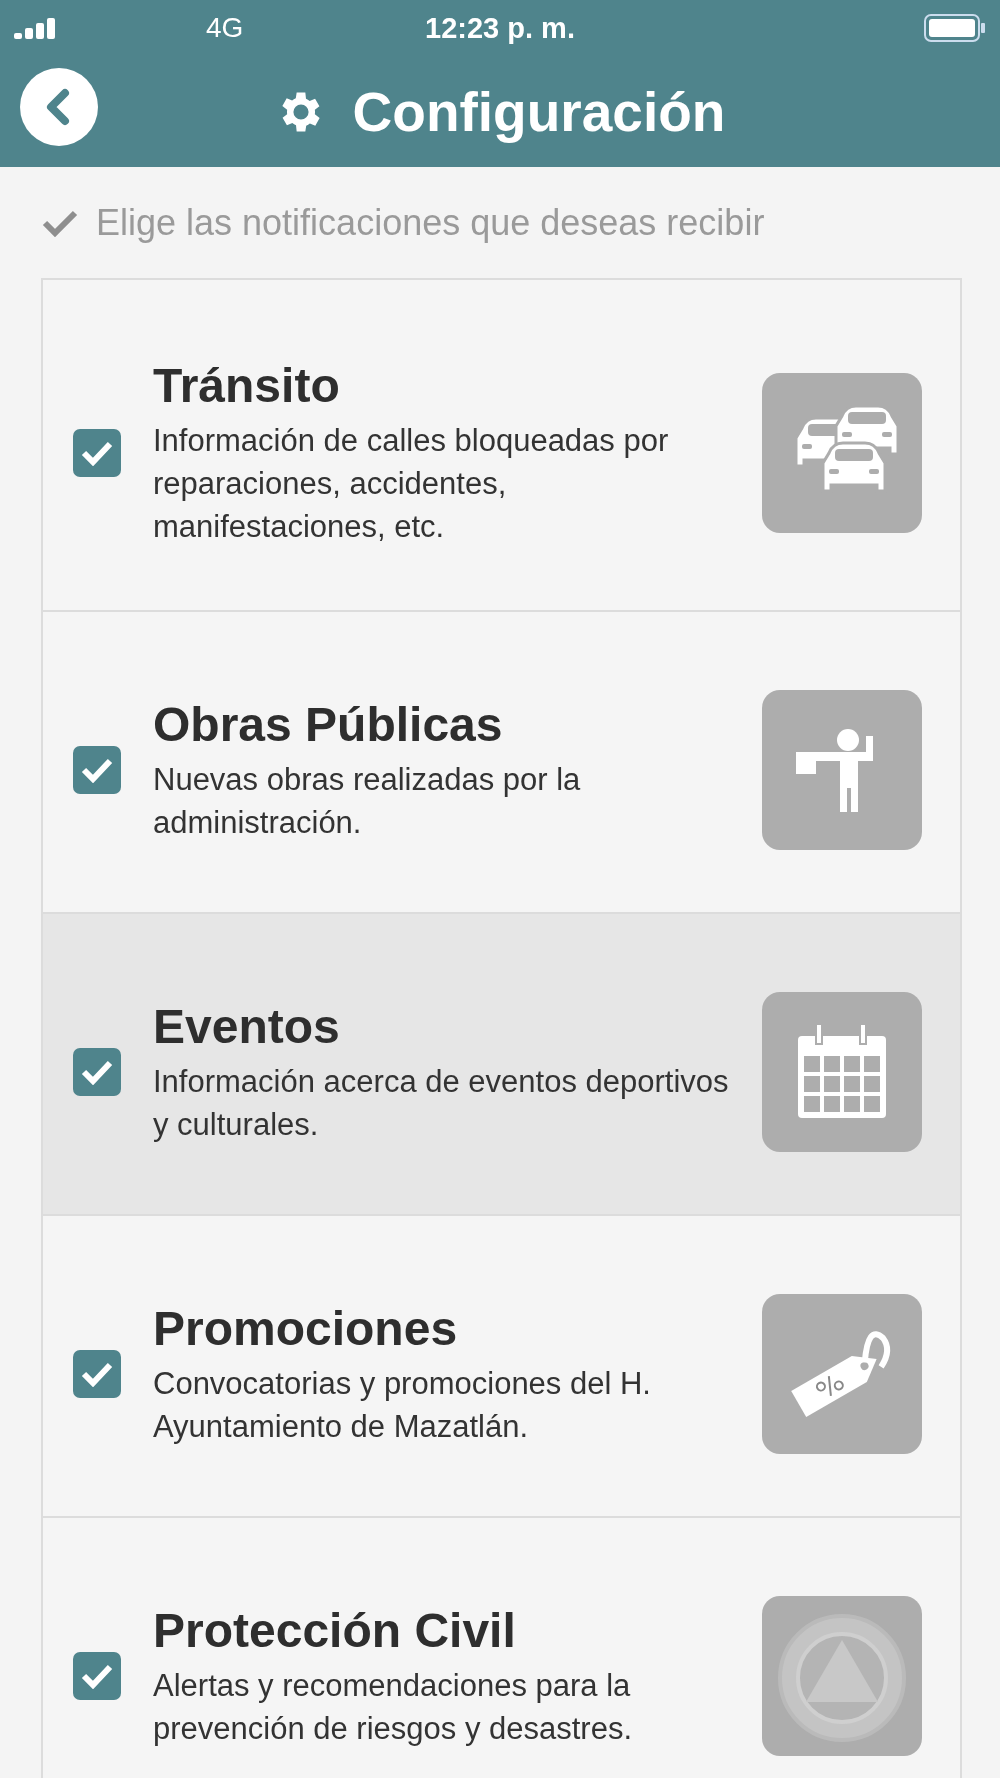 The image size is (1000, 1778). Describe the element at coordinates (441, 1103) in the screenshot. I see `option-description: Información acerca de eventos deportivos y culturales.` at that location.